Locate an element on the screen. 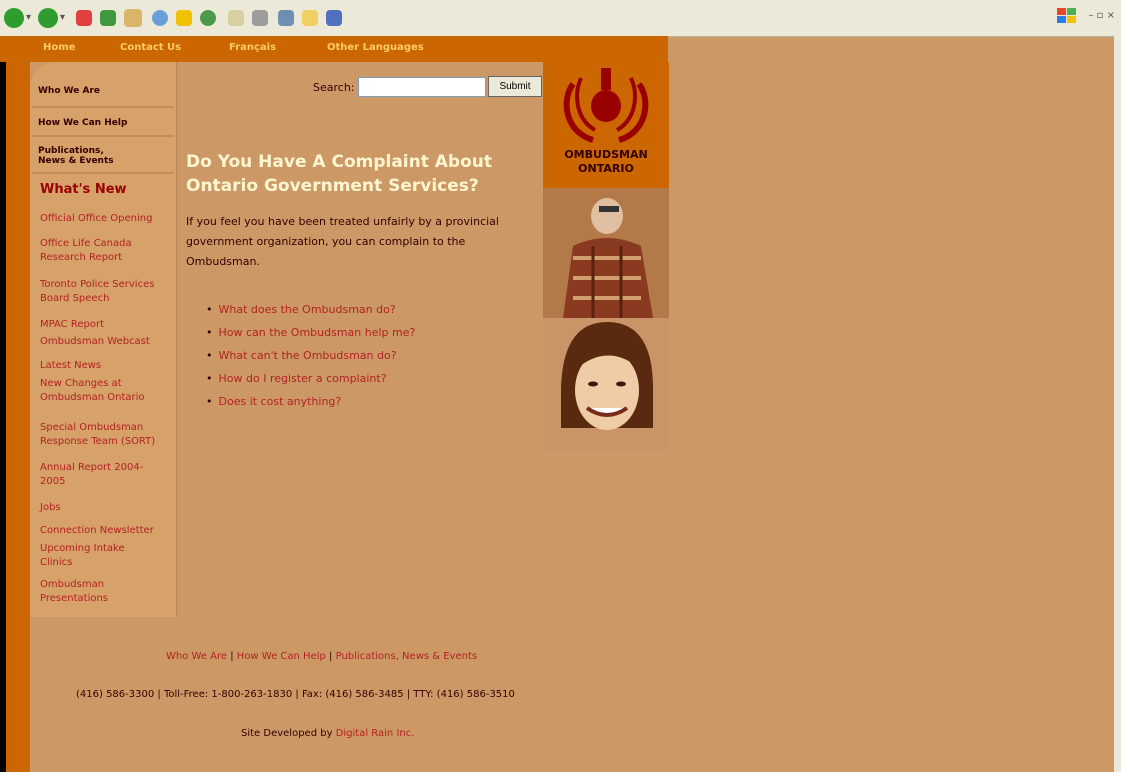  list-item: • Does it cost anything? is located at coordinates (310, 401).